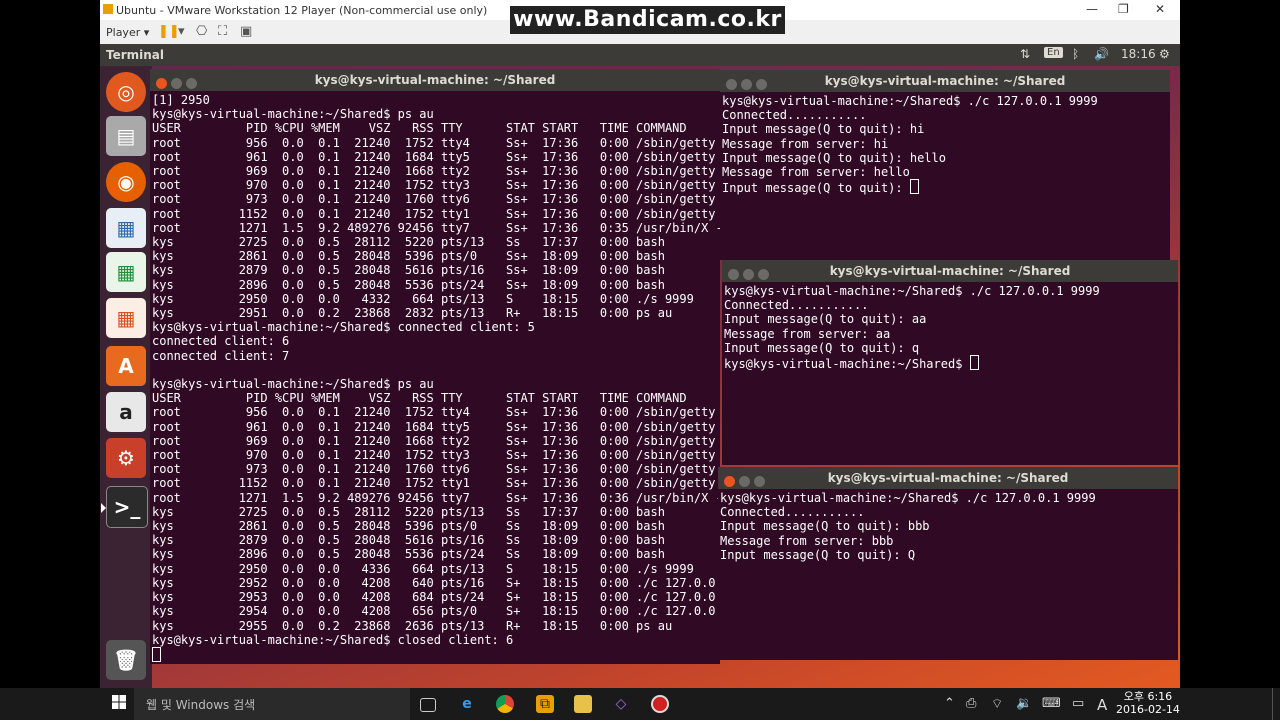 This screenshot has width=1280, height=720. Describe the element at coordinates (246, 31) in the screenshot. I see `unity-icon: ▣` at that location.